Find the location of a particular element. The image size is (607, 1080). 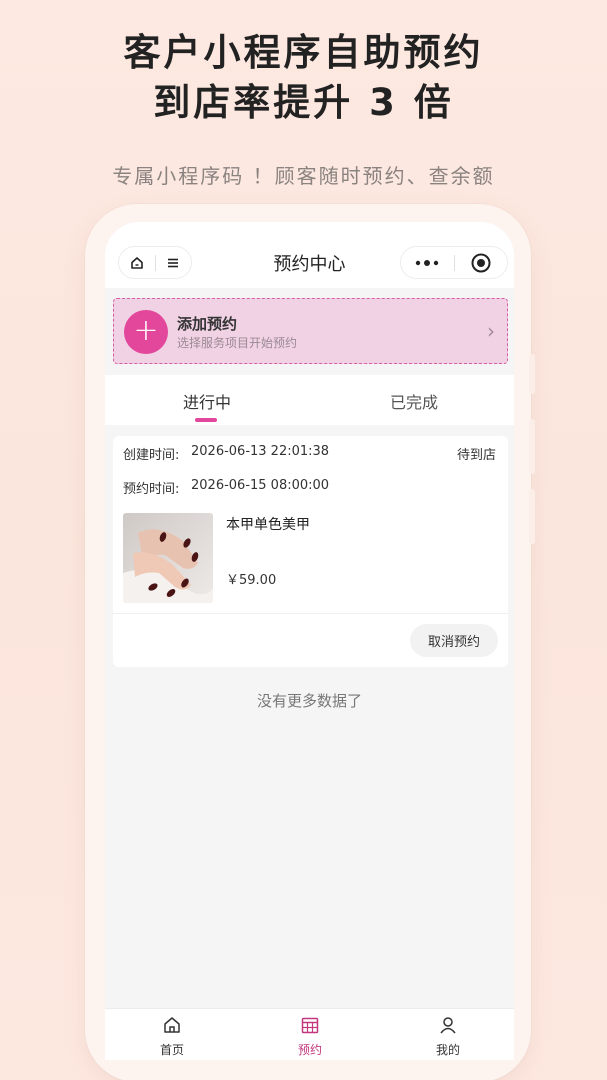

tabbar-item-mine: 我的 is located at coordinates (448, 1036).